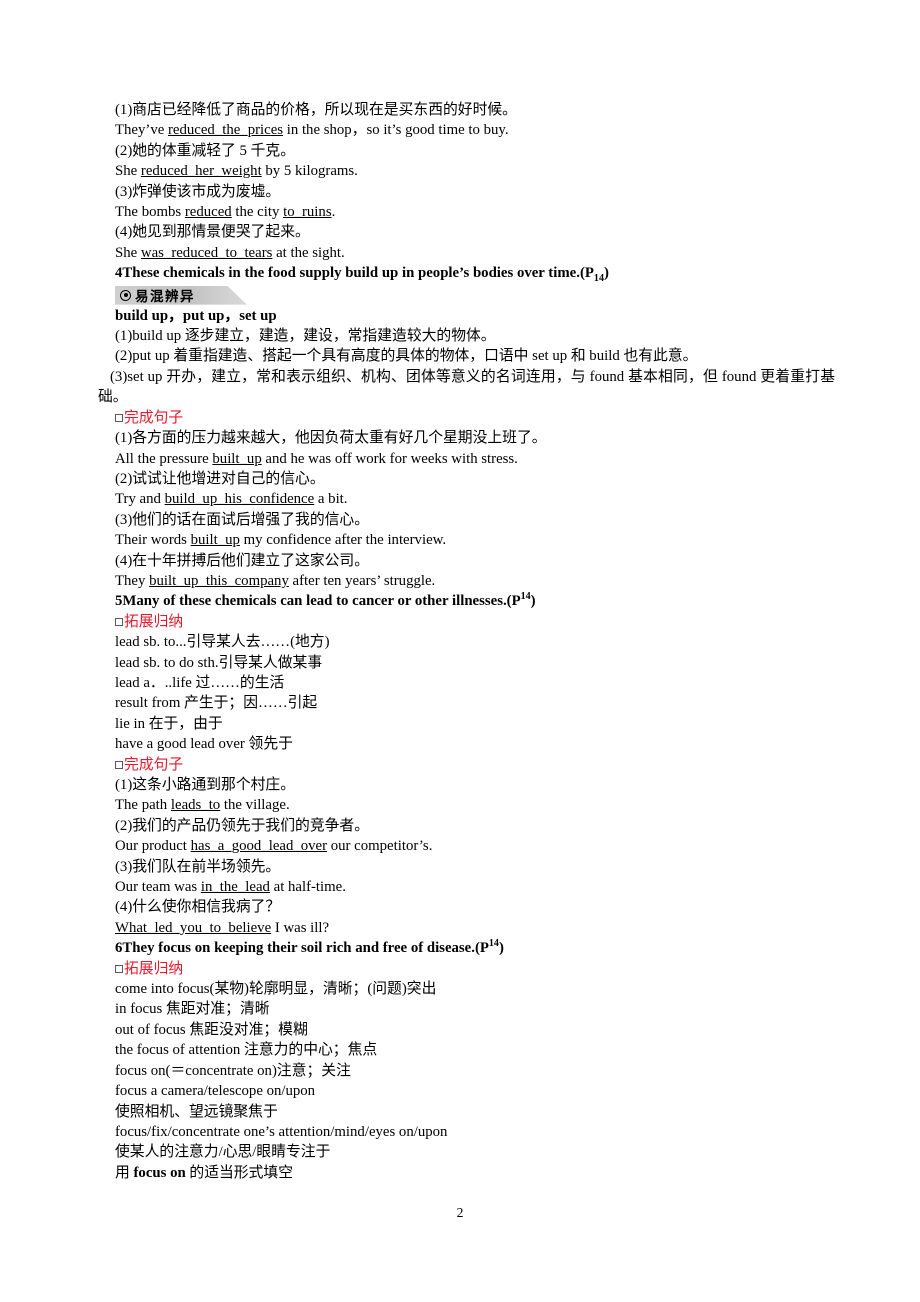 The width and height of the screenshot is (920, 1302). I want to click on text-line: lead sb. to do sth.引导某人做某事, so click(219, 662).